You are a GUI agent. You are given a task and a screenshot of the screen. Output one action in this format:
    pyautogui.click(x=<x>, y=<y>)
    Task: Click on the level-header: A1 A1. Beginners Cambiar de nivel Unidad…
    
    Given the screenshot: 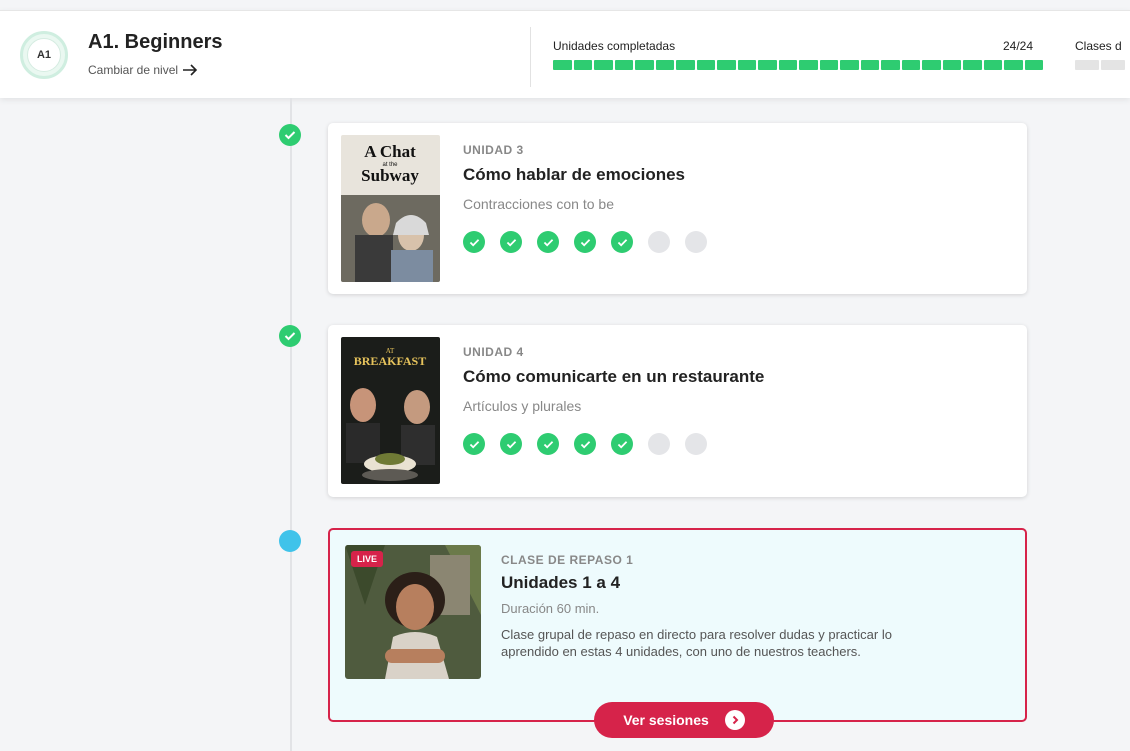 What is the action you would take?
    pyautogui.click(x=565, y=54)
    